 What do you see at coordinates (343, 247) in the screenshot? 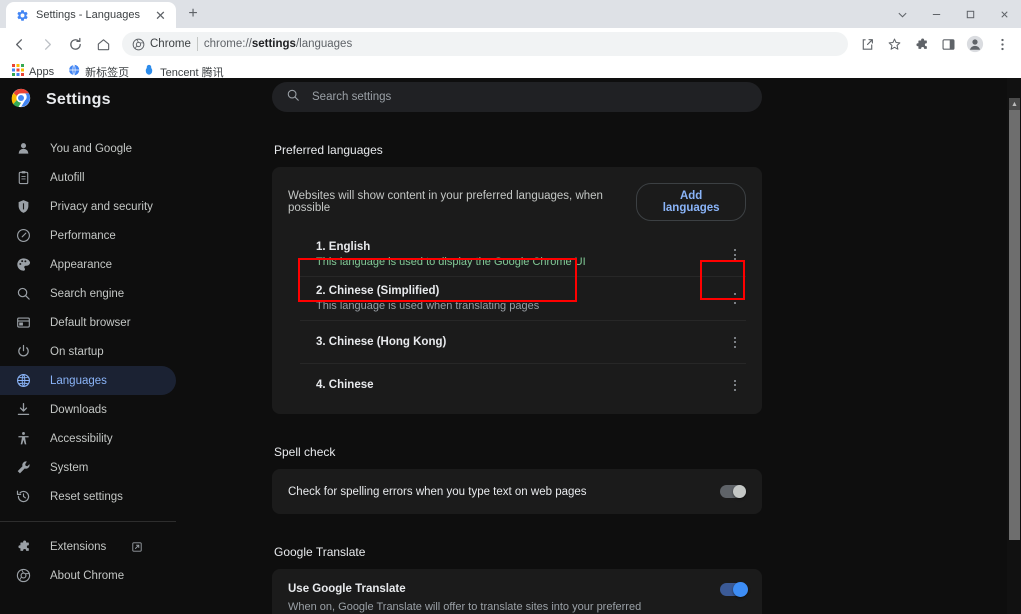
I see `language-name: 1. English` at bounding box center [343, 247].